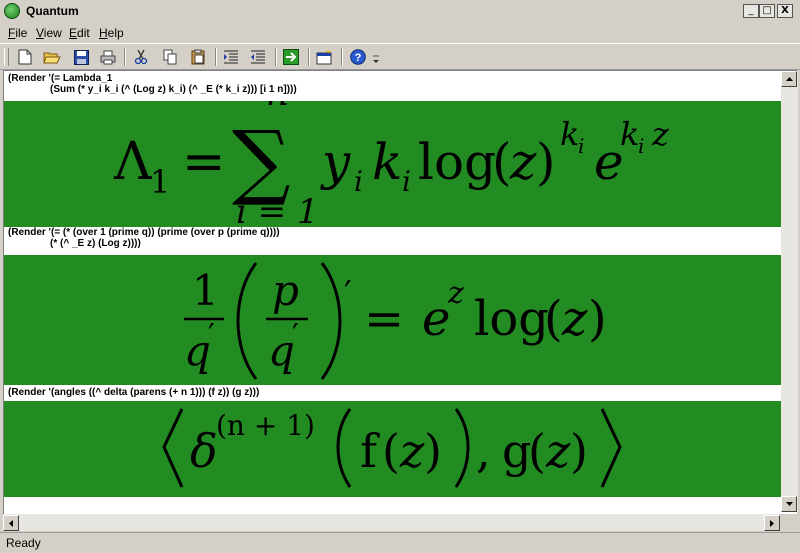  What do you see at coordinates (789, 291) in the screenshot?
I see `vertical-scrollbar` at bounding box center [789, 291].